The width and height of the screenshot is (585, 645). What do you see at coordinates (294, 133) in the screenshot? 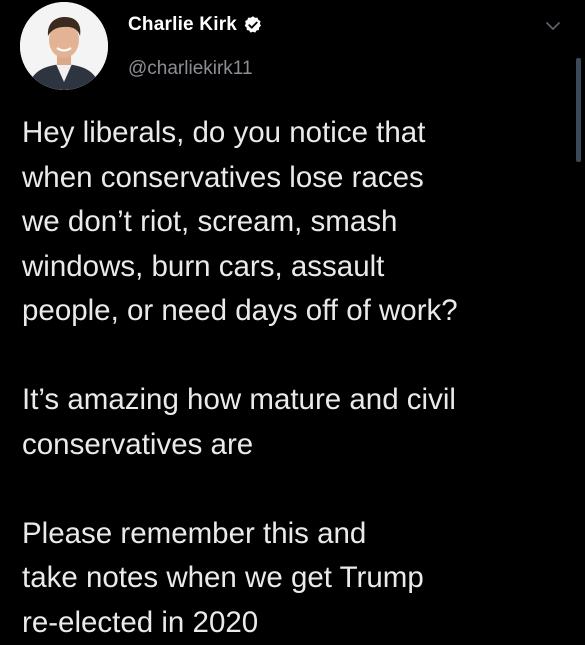
I see `tweet-line: Hey liberals, do you notice that` at bounding box center [294, 133].